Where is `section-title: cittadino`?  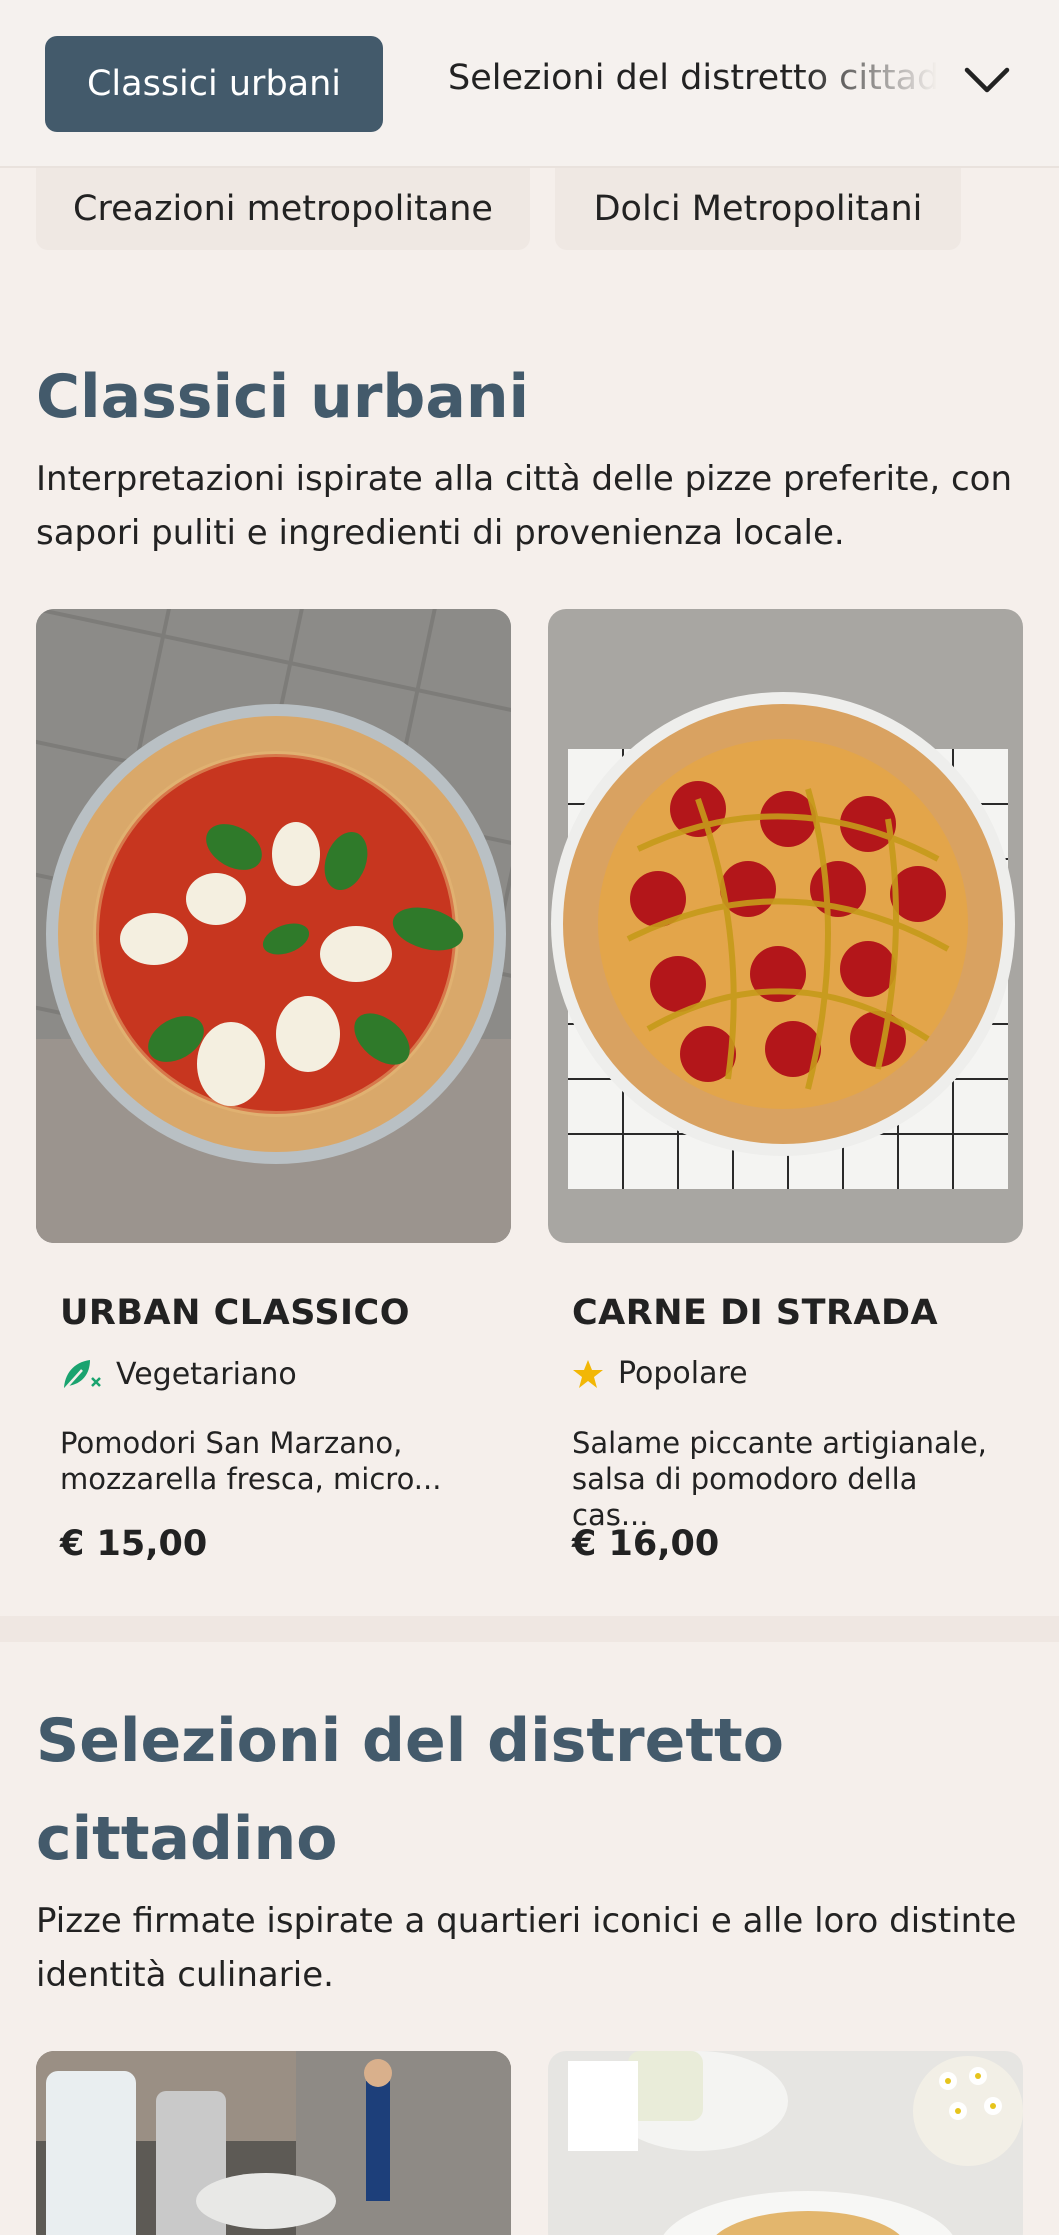
section-title: cittadino is located at coordinates (187, 1839).